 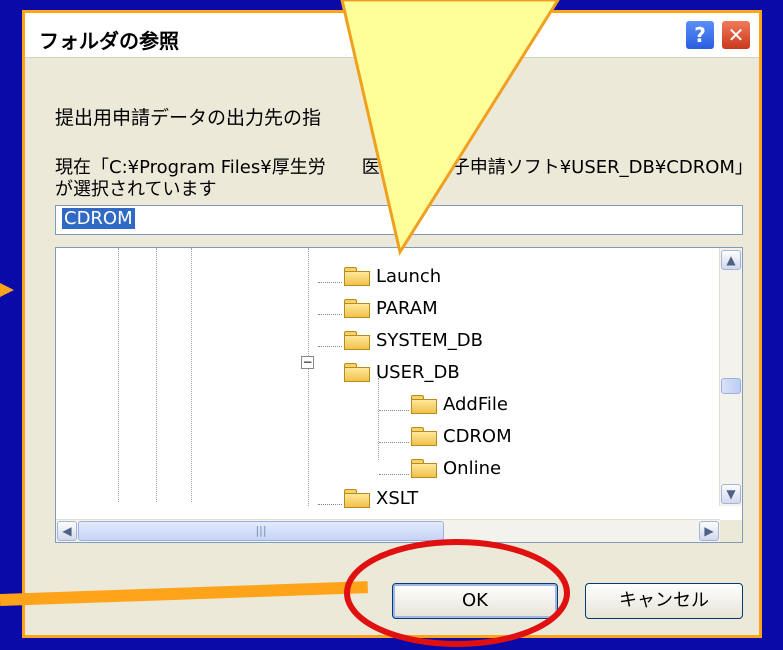 I want to click on folder-path-field: CDROM, so click(x=399, y=220).